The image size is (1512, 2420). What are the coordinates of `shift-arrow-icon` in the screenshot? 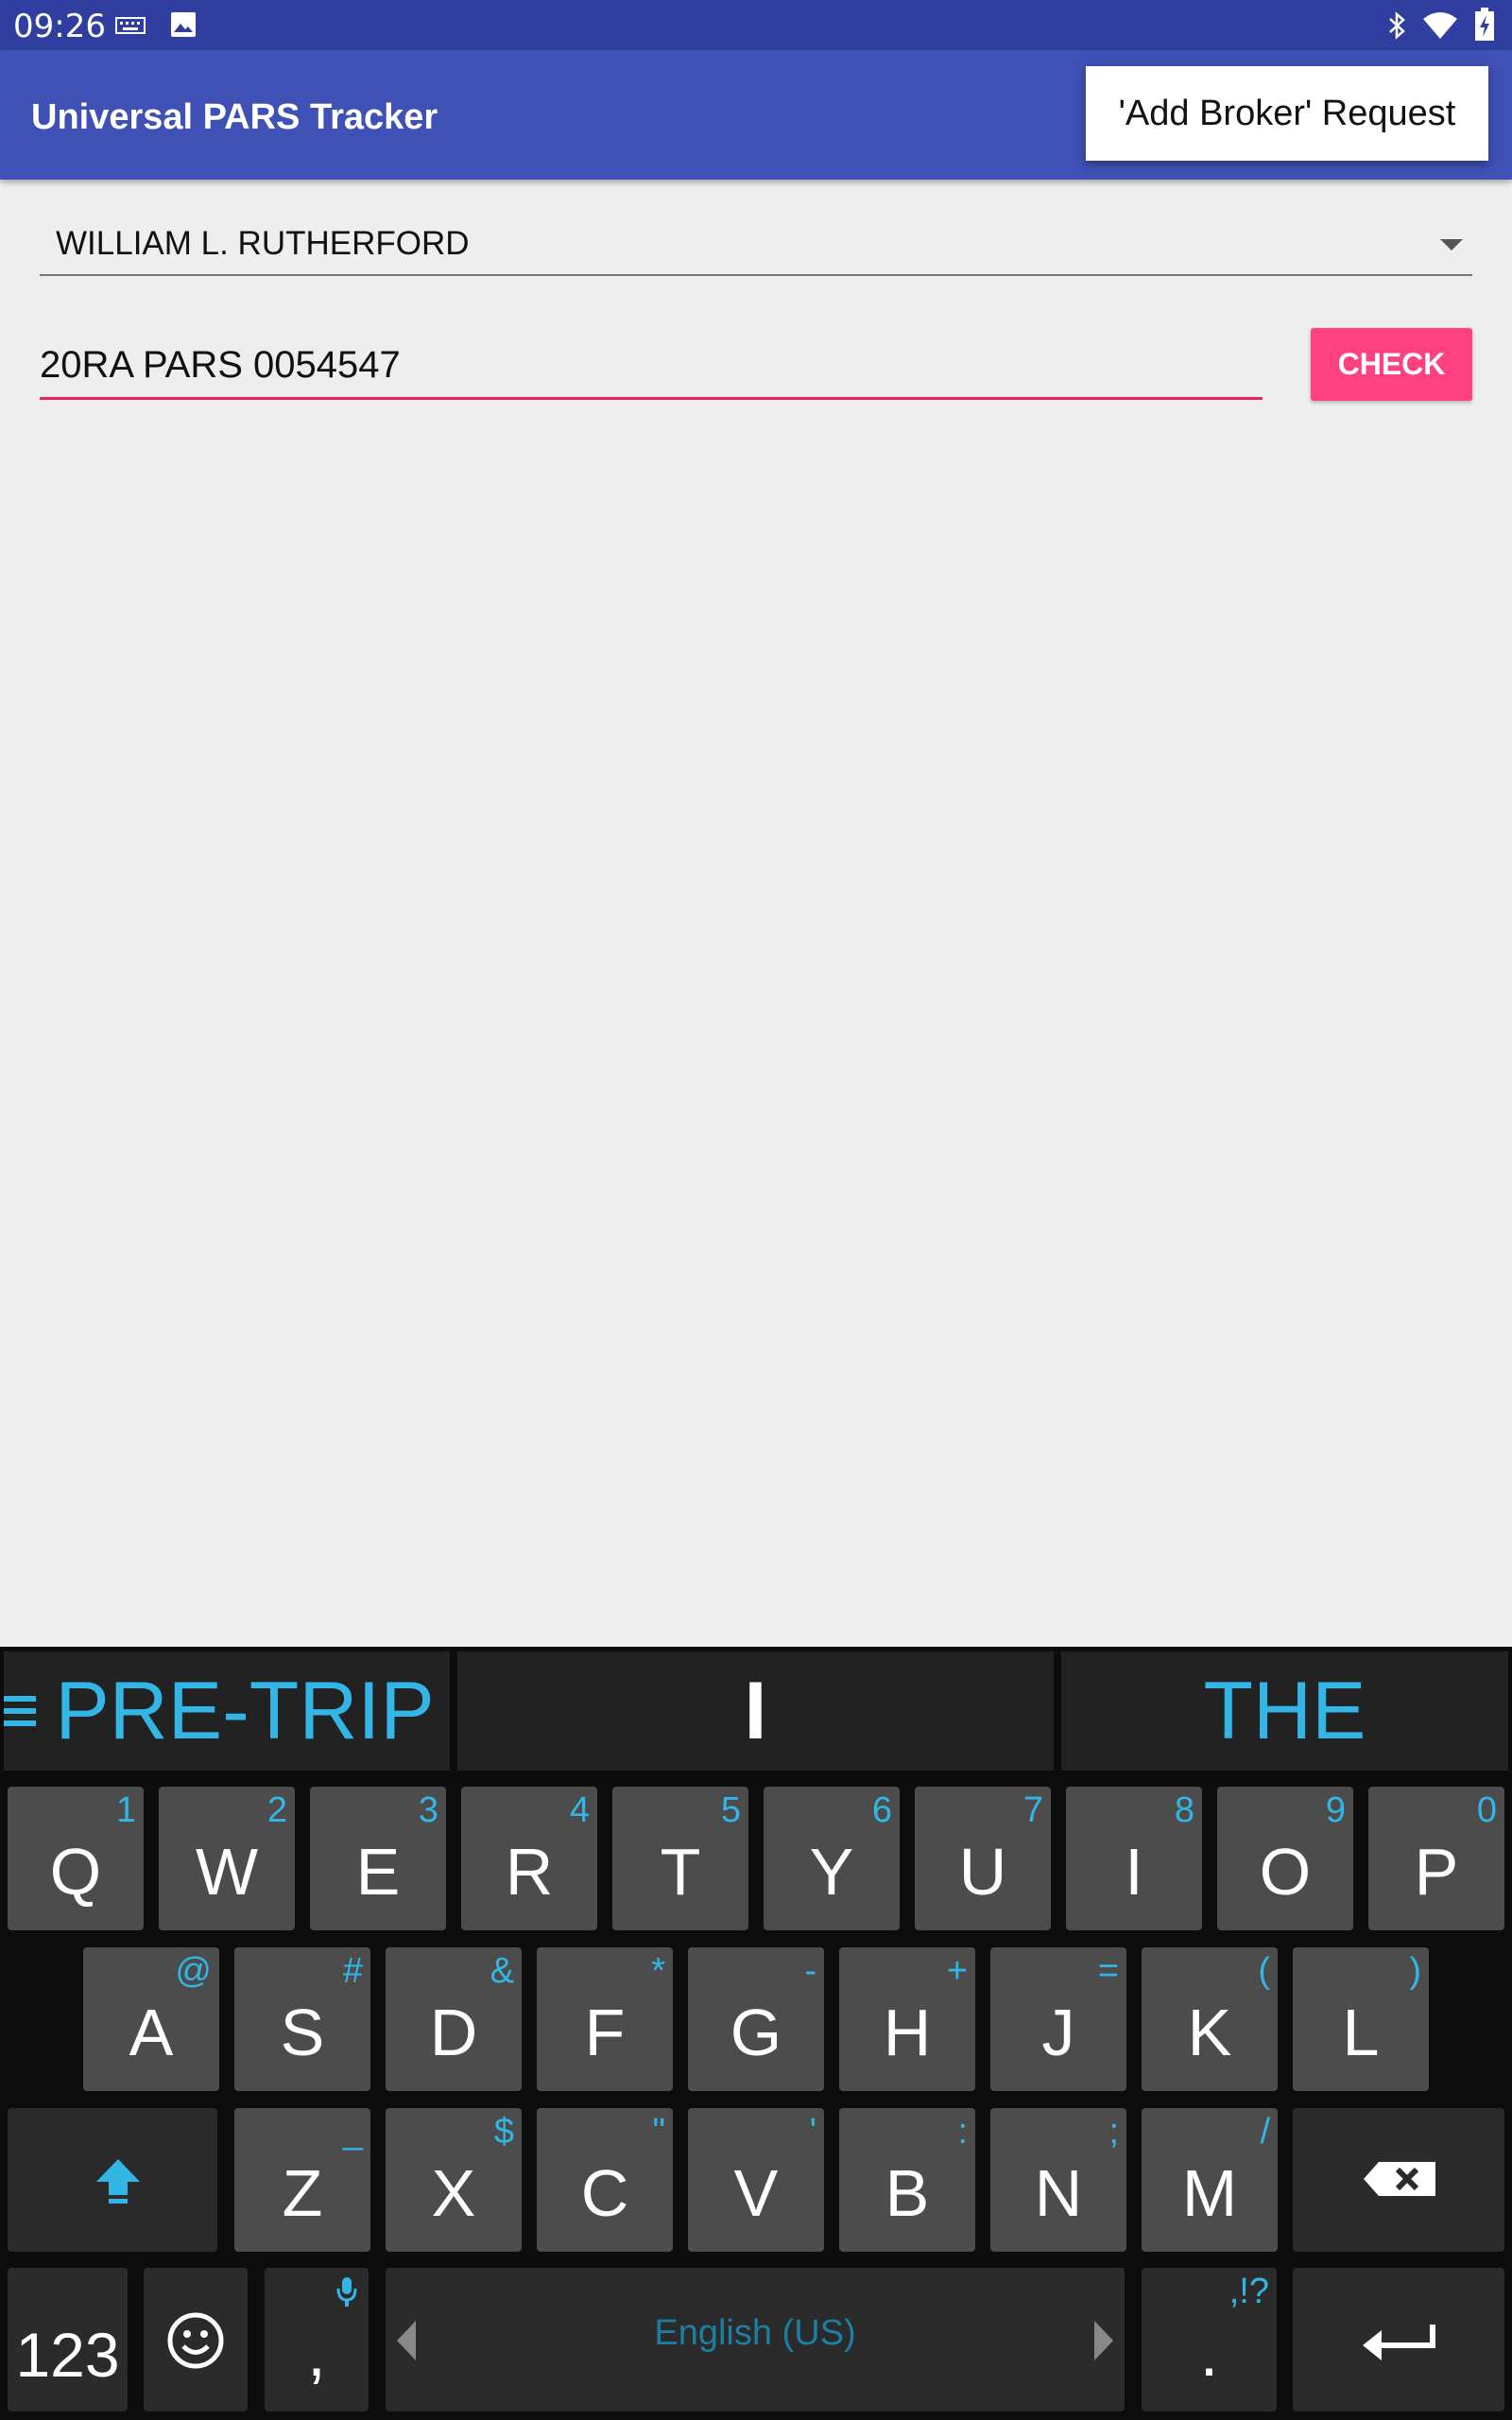 It's located at (118, 2181).